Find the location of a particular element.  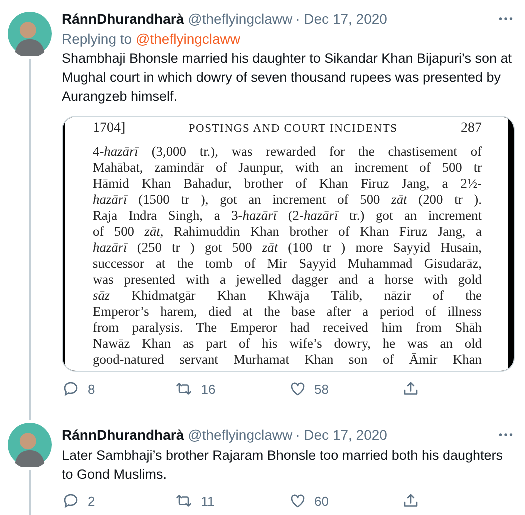

replying-label: Replying to is located at coordinates (97, 39).